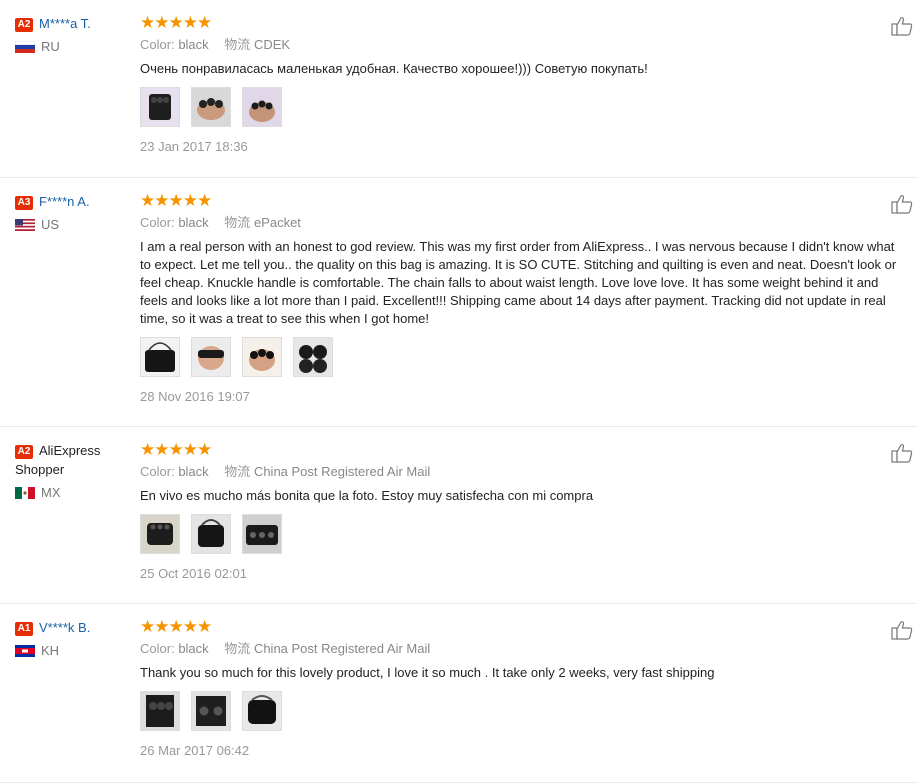  What do you see at coordinates (24, 203) in the screenshot?
I see `buyer-level-badge: A3` at bounding box center [24, 203].